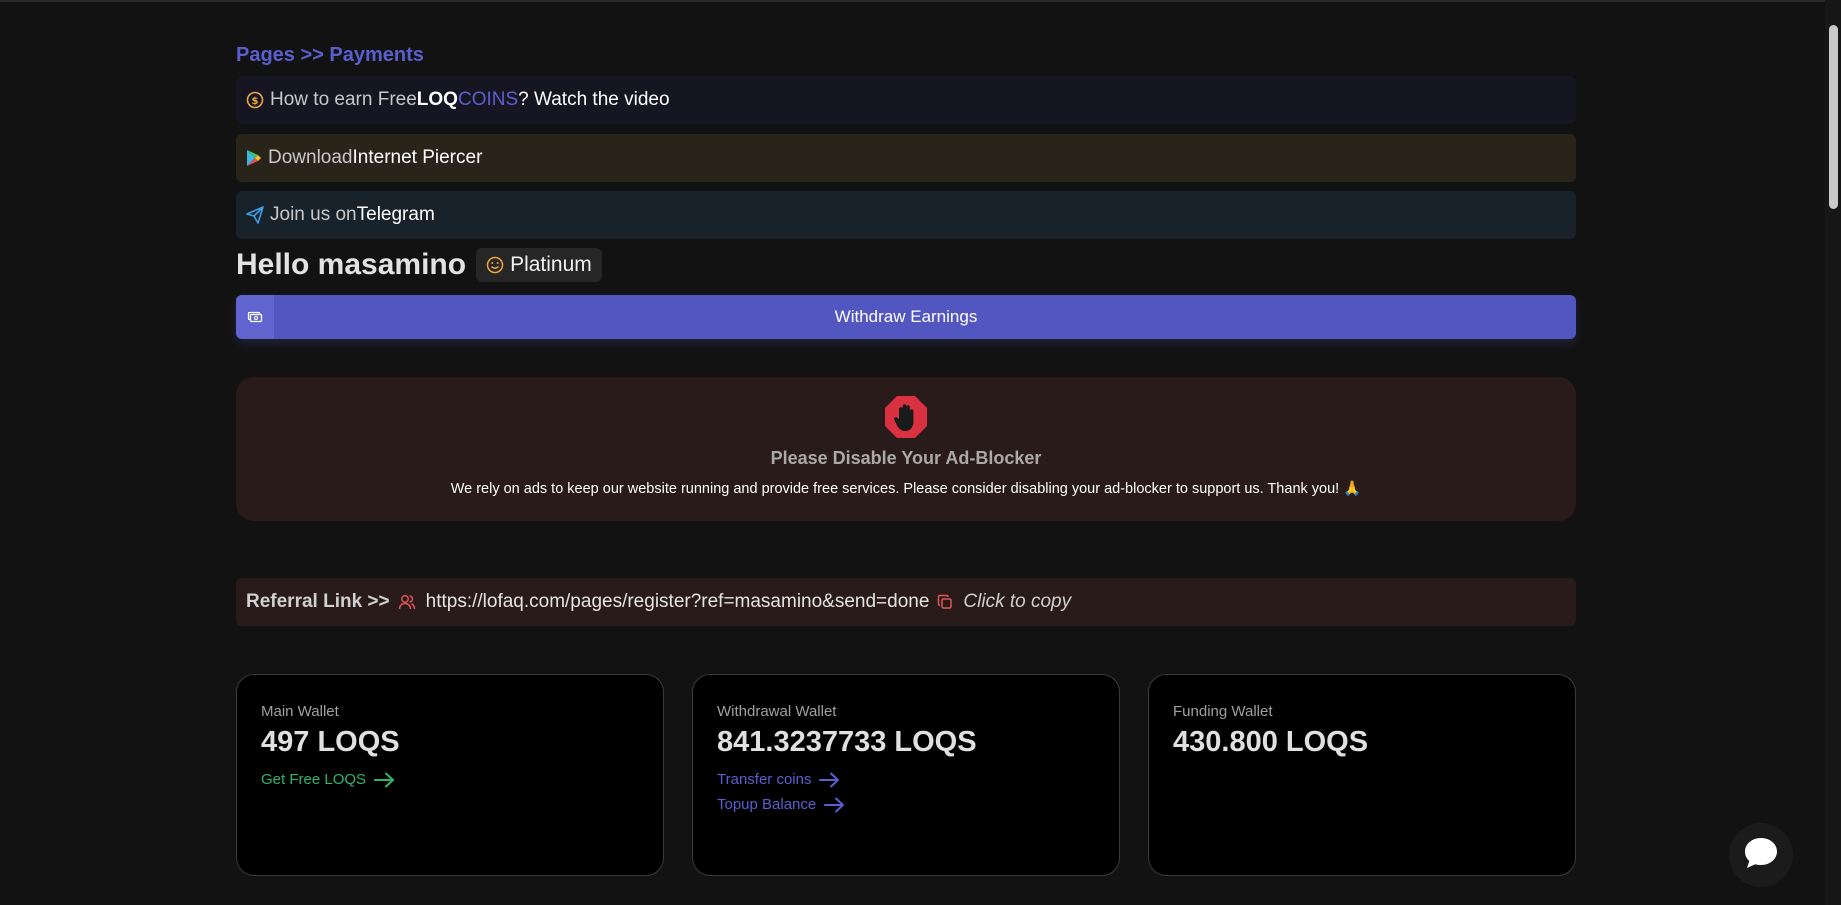 This screenshot has height=905, width=1841. Describe the element at coordinates (330, 55) in the screenshot. I see `breadcrumb: Pages >> Payments` at that location.